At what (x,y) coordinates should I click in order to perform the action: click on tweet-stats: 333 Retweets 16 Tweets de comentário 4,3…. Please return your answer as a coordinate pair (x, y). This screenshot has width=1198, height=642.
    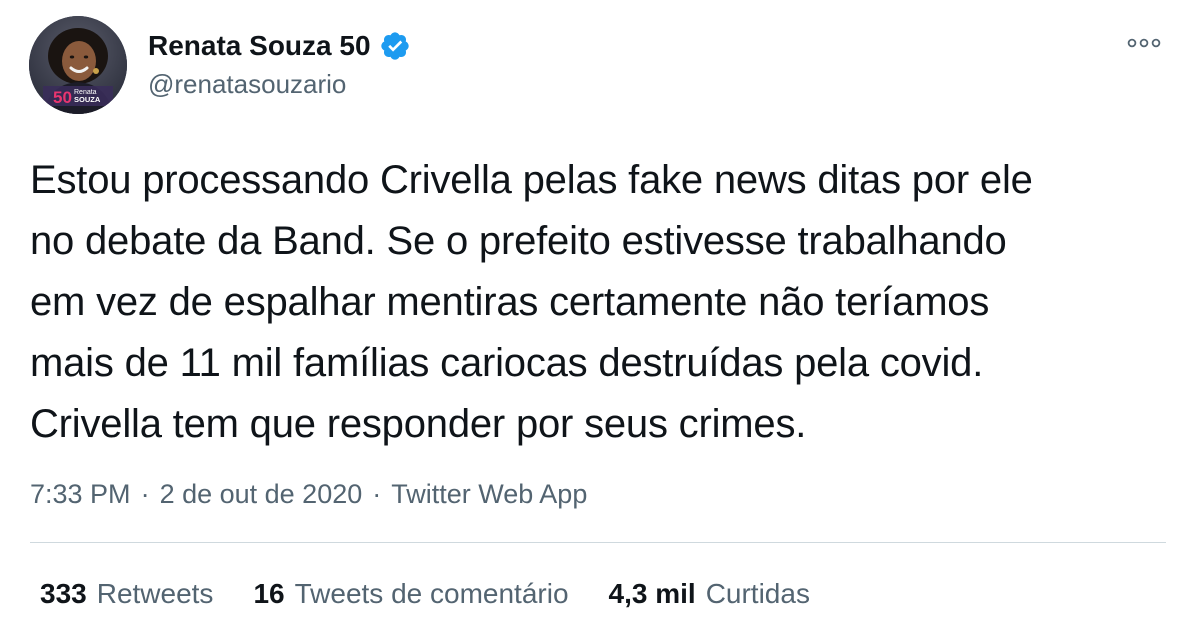
    Looking at the image, I should click on (445, 594).